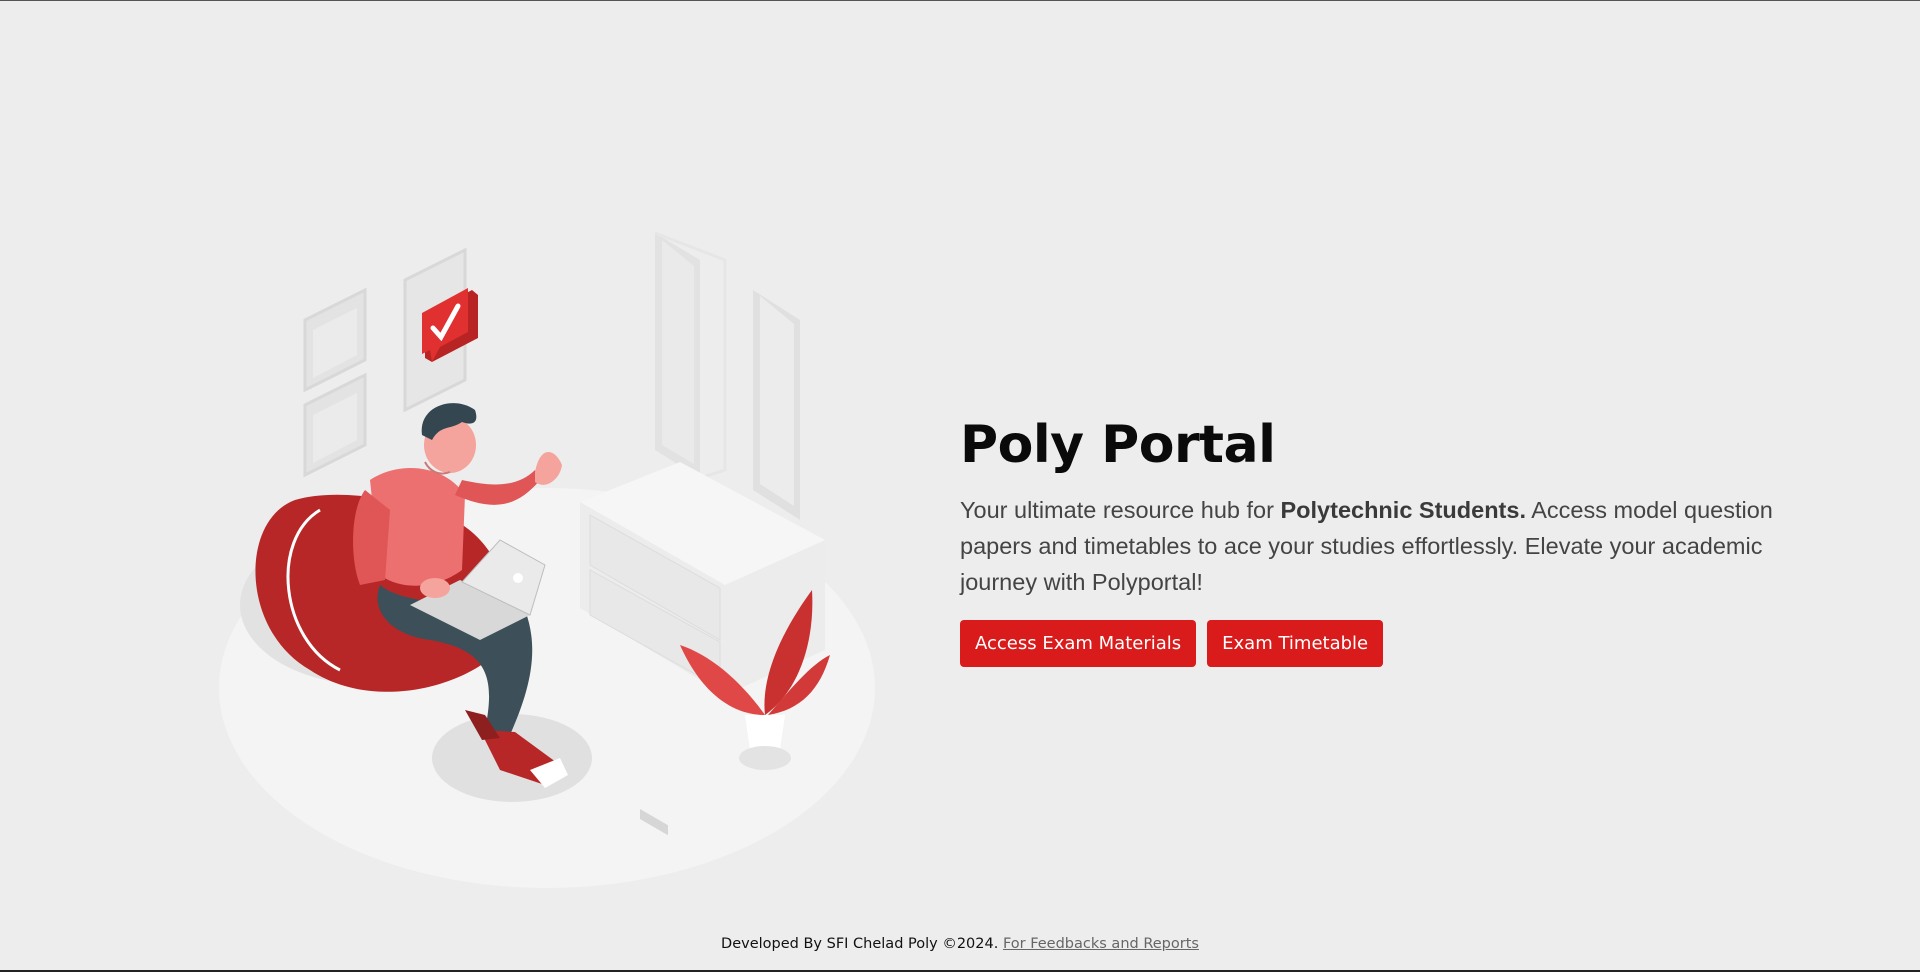  I want to click on page-title: Poly Portal, so click(1118, 445).